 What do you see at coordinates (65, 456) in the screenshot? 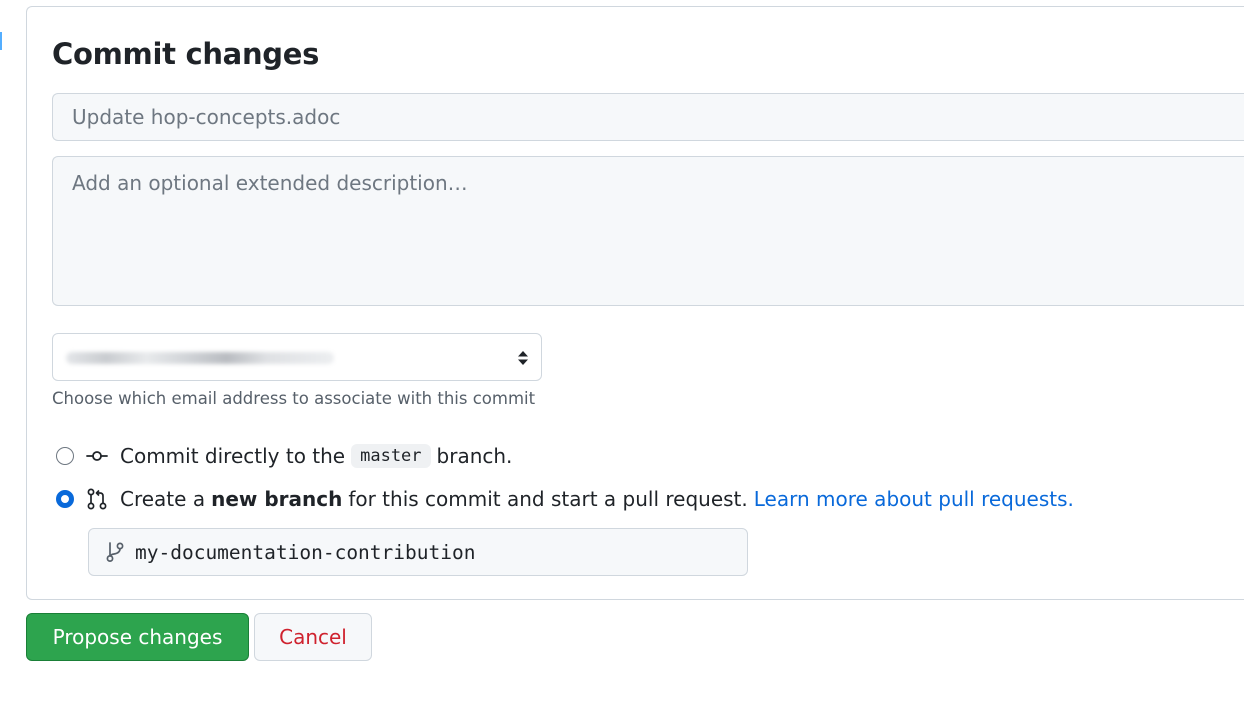
I see `commit-direct-radio` at bounding box center [65, 456].